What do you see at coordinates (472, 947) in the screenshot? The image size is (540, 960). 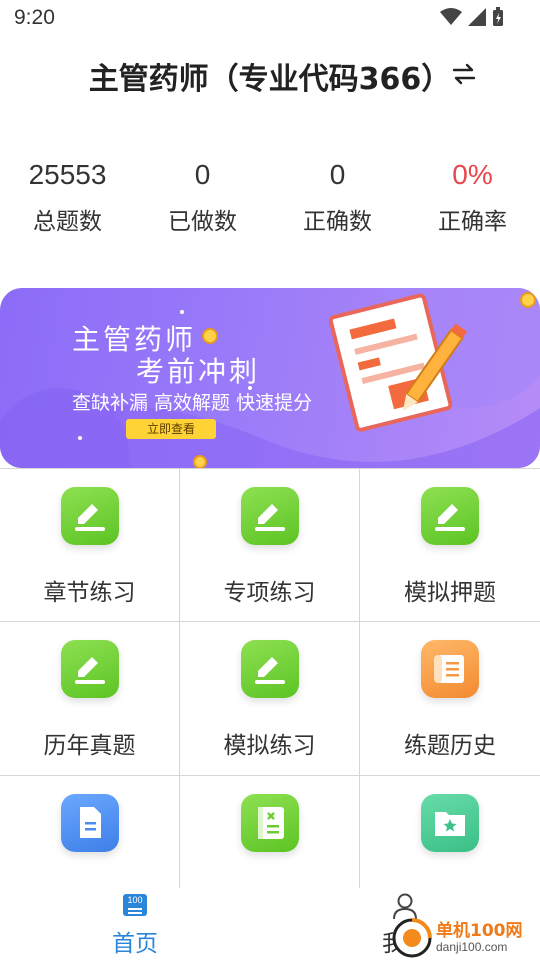 I see `watermark-url: danji100.com` at bounding box center [472, 947].